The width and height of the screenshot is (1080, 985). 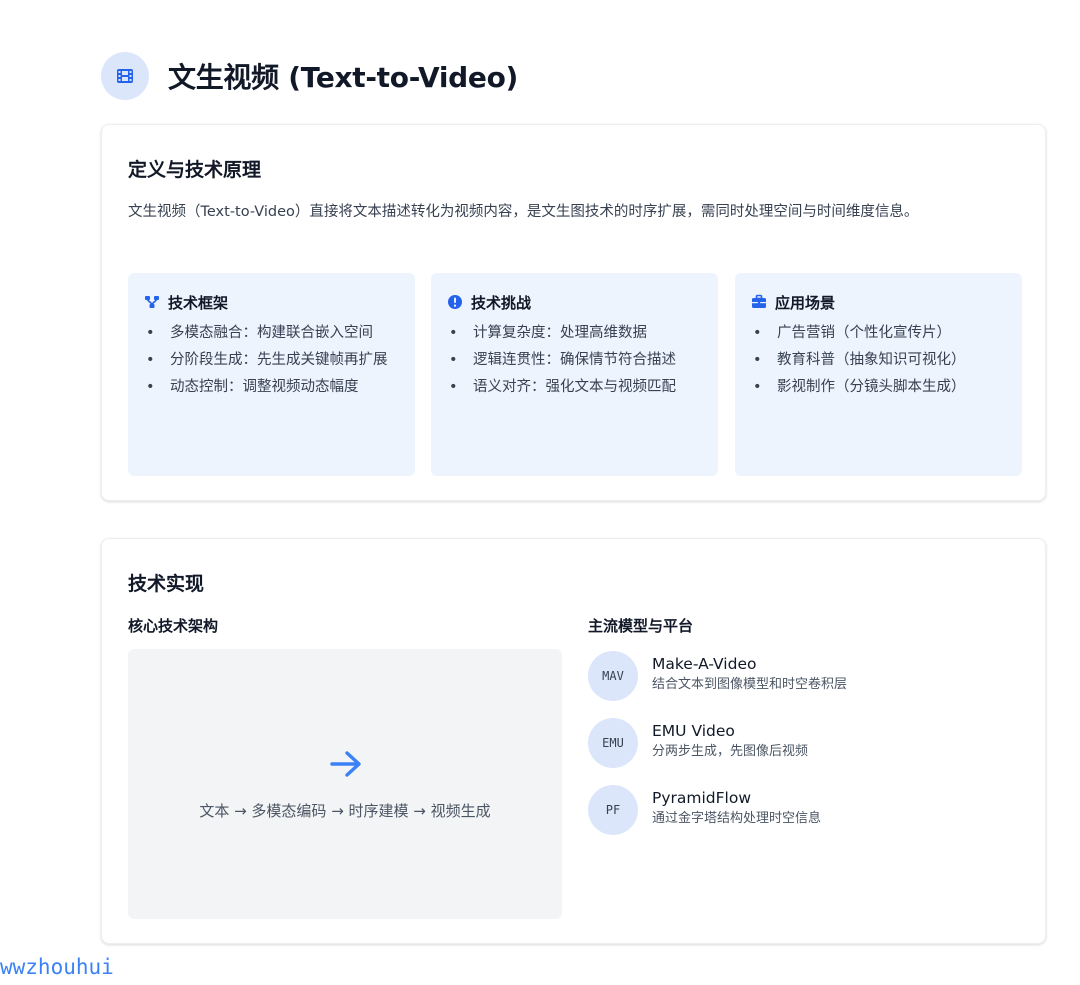 What do you see at coordinates (271, 333) in the screenshot?
I see `list-item: 多模态融合：构建联合嵌入空间` at bounding box center [271, 333].